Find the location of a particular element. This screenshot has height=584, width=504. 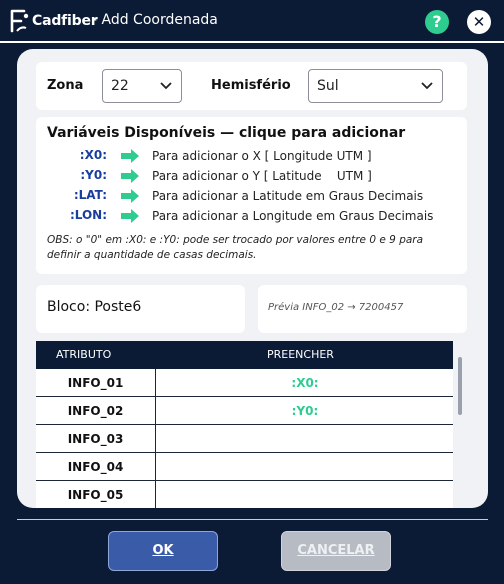

ok-button: OK is located at coordinates (163, 551).